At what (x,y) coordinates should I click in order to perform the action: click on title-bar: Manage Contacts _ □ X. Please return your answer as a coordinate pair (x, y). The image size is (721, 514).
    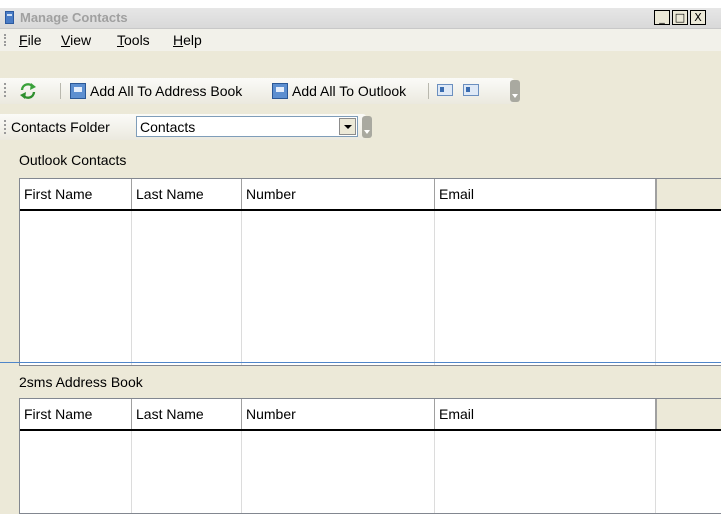
    Looking at the image, I should click on (360, 18).